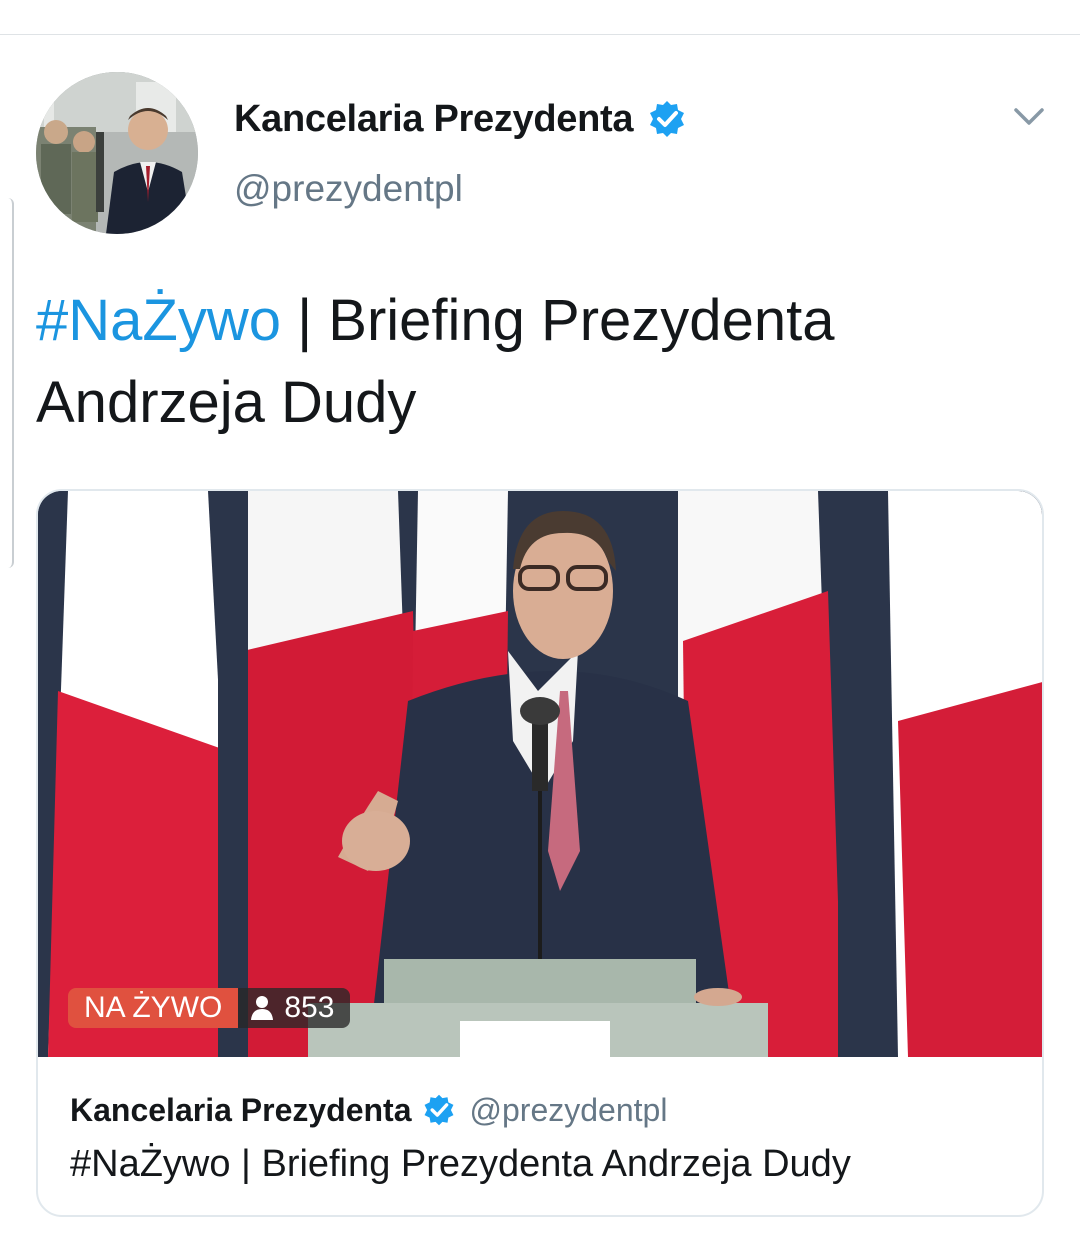 The height and width of the screenshot is (1248, 1080). Describe the element at coordinates (348, 189) in the screenshot. I see `author-handle: @prezydentpl` at that location.